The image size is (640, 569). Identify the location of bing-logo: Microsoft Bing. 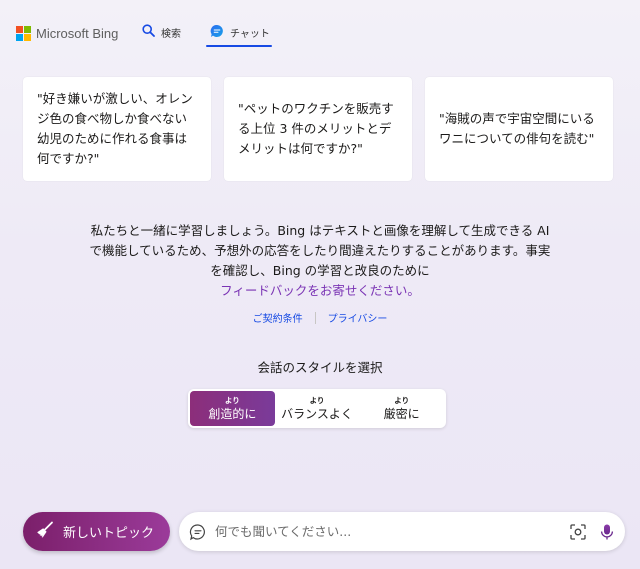
(67, 33).